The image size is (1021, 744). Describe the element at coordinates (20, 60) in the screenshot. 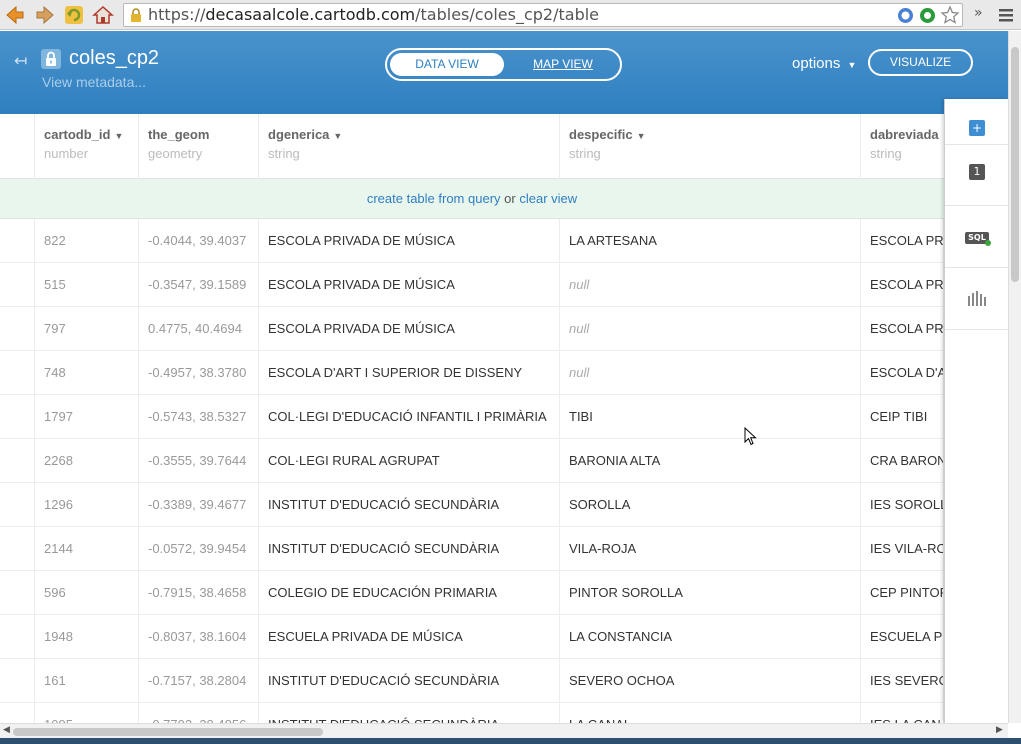

I see `back-arrow-icon: ↤` at that location.